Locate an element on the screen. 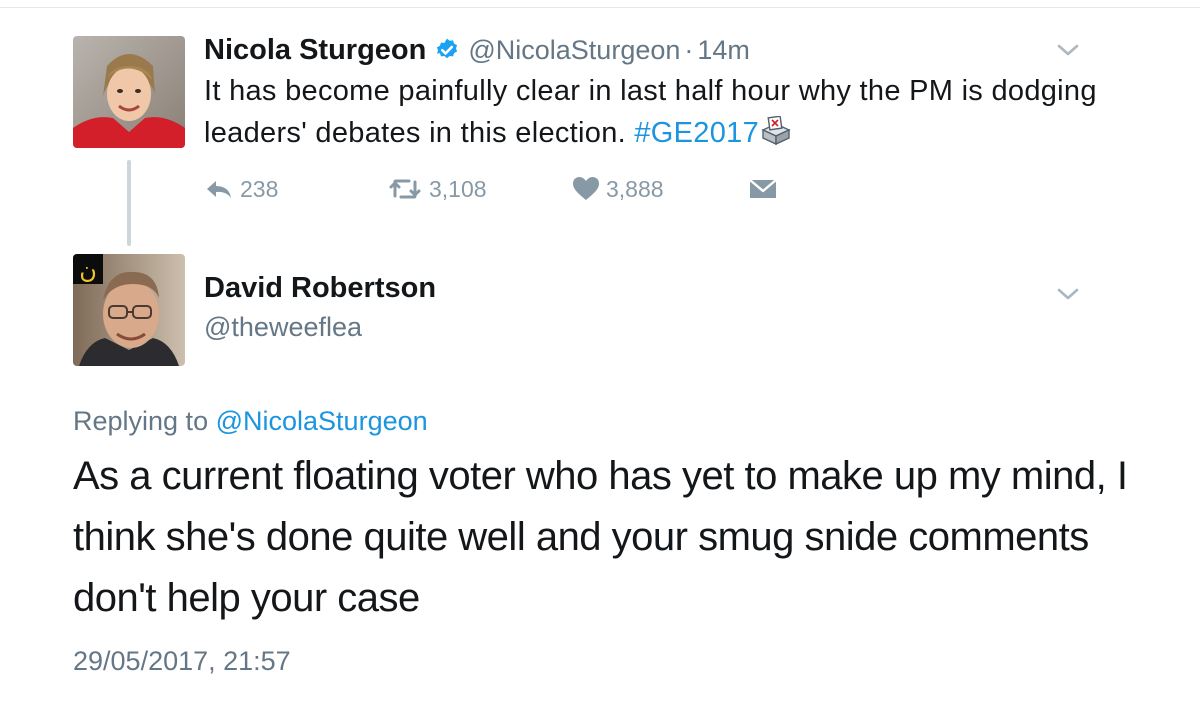 This screenshot has width=1200, height=704. reply-icon is located at coordinates (219, 189).